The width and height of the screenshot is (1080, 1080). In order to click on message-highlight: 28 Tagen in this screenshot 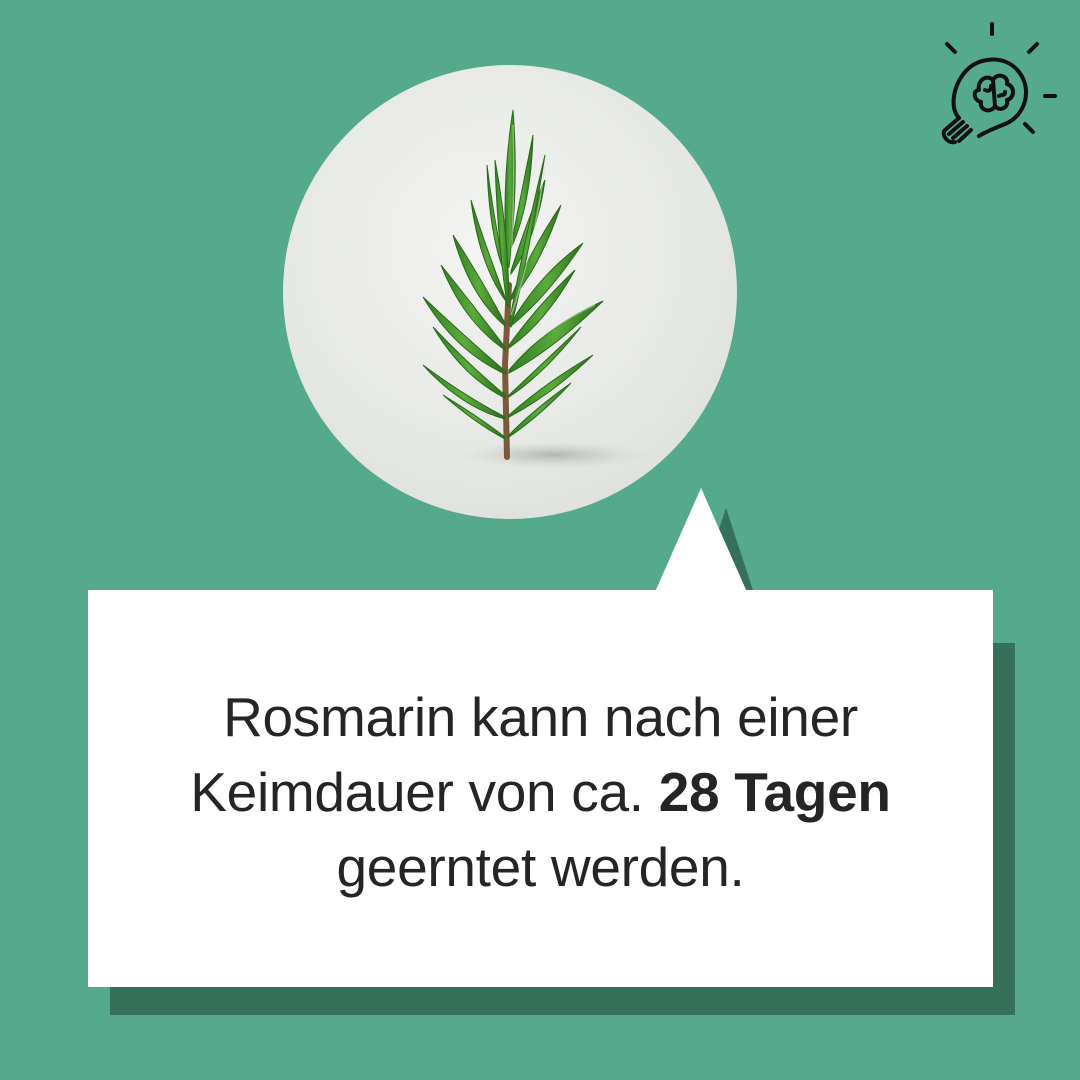, I will do `click(774, 792)`.